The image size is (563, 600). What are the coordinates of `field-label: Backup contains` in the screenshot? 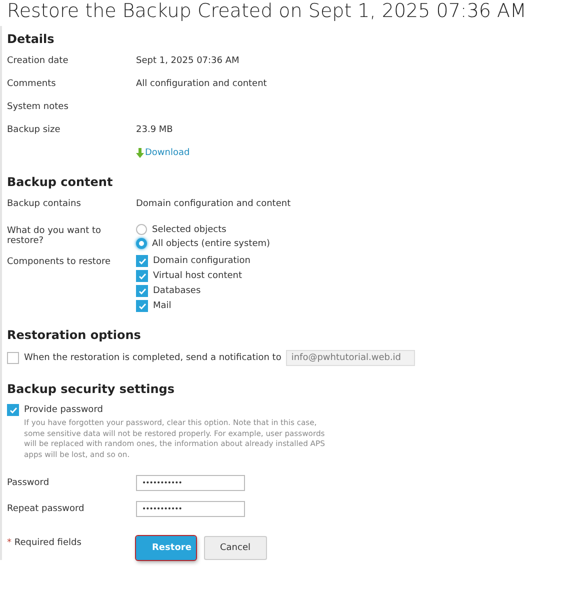 It's located at (44, 203).